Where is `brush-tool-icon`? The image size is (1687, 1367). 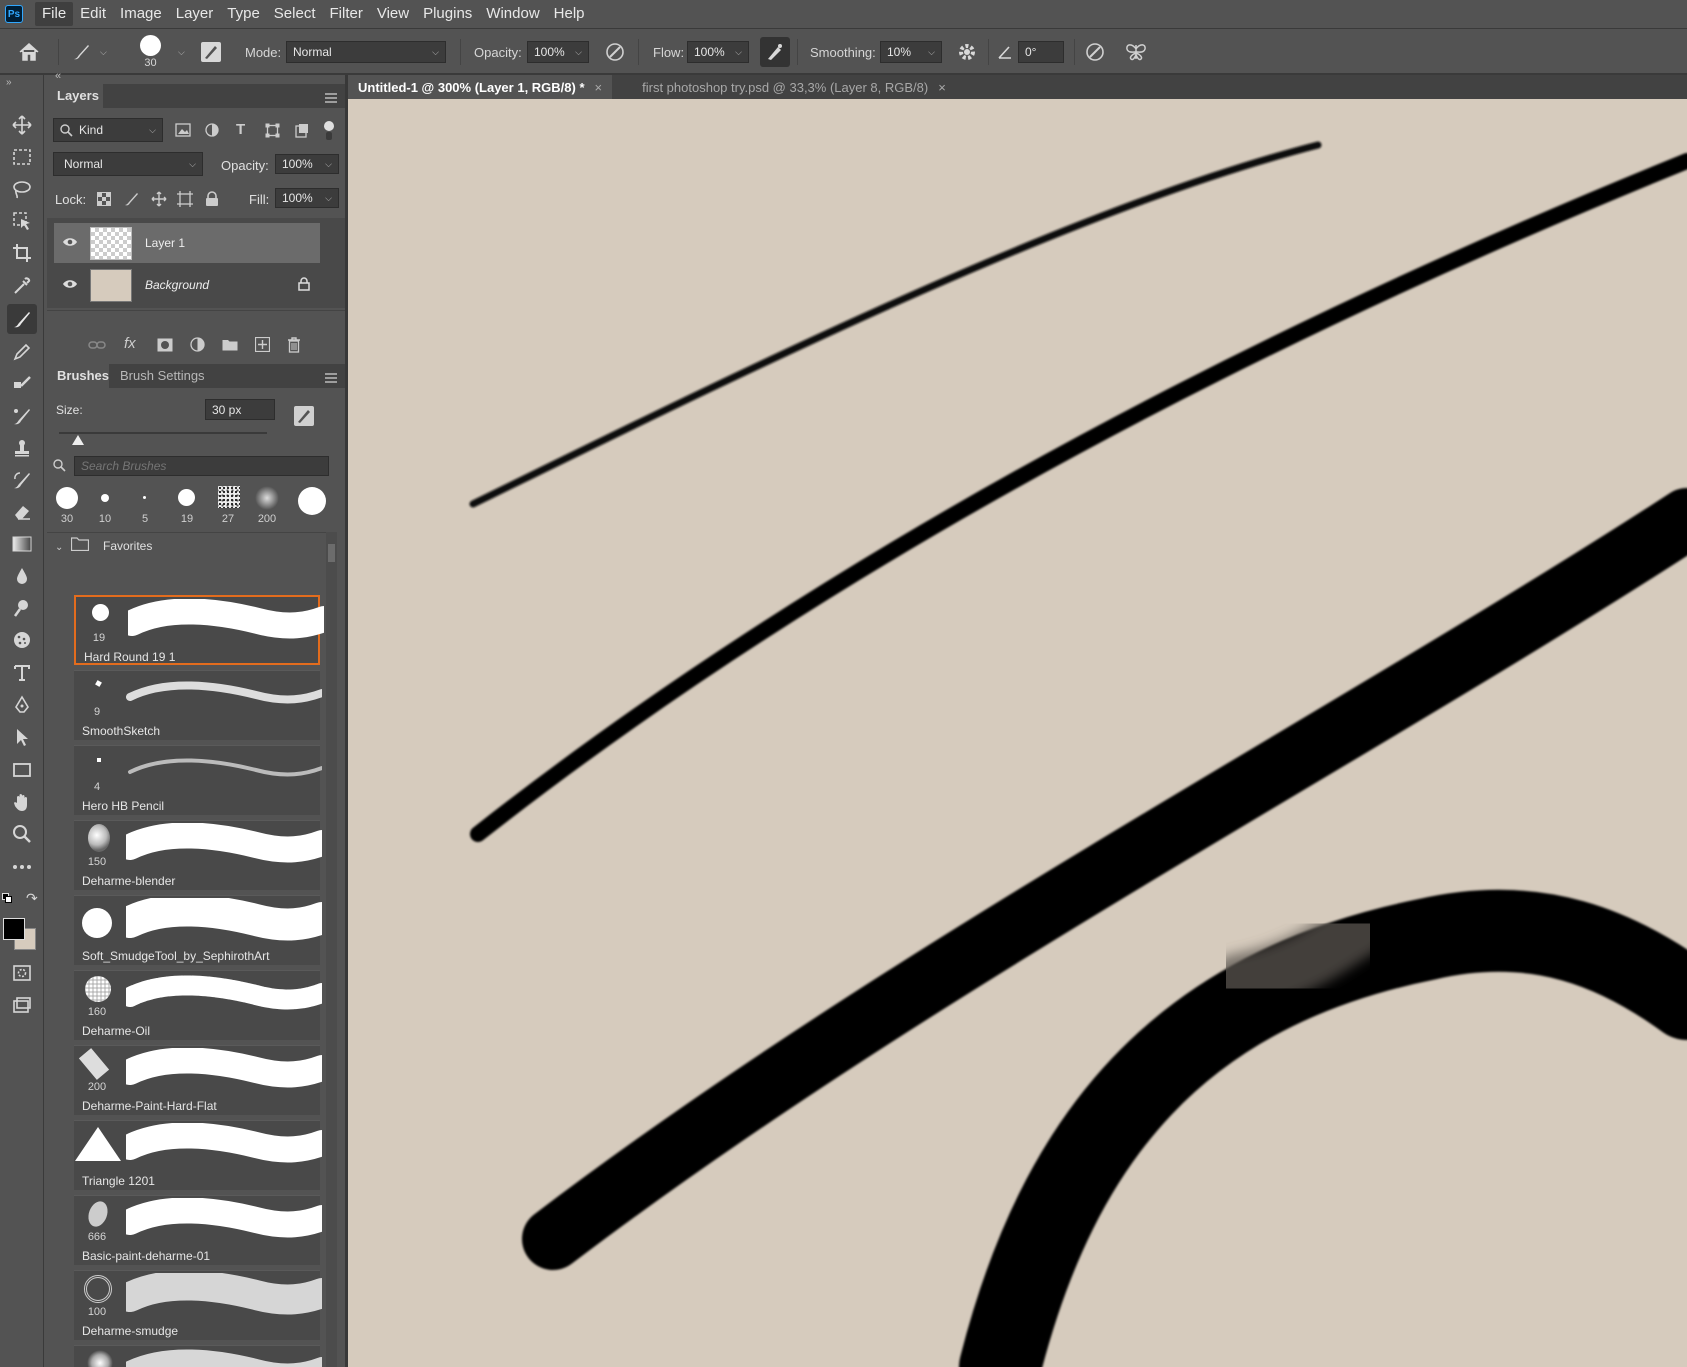 brush-tool-icon is located at coordinates (22, 319).